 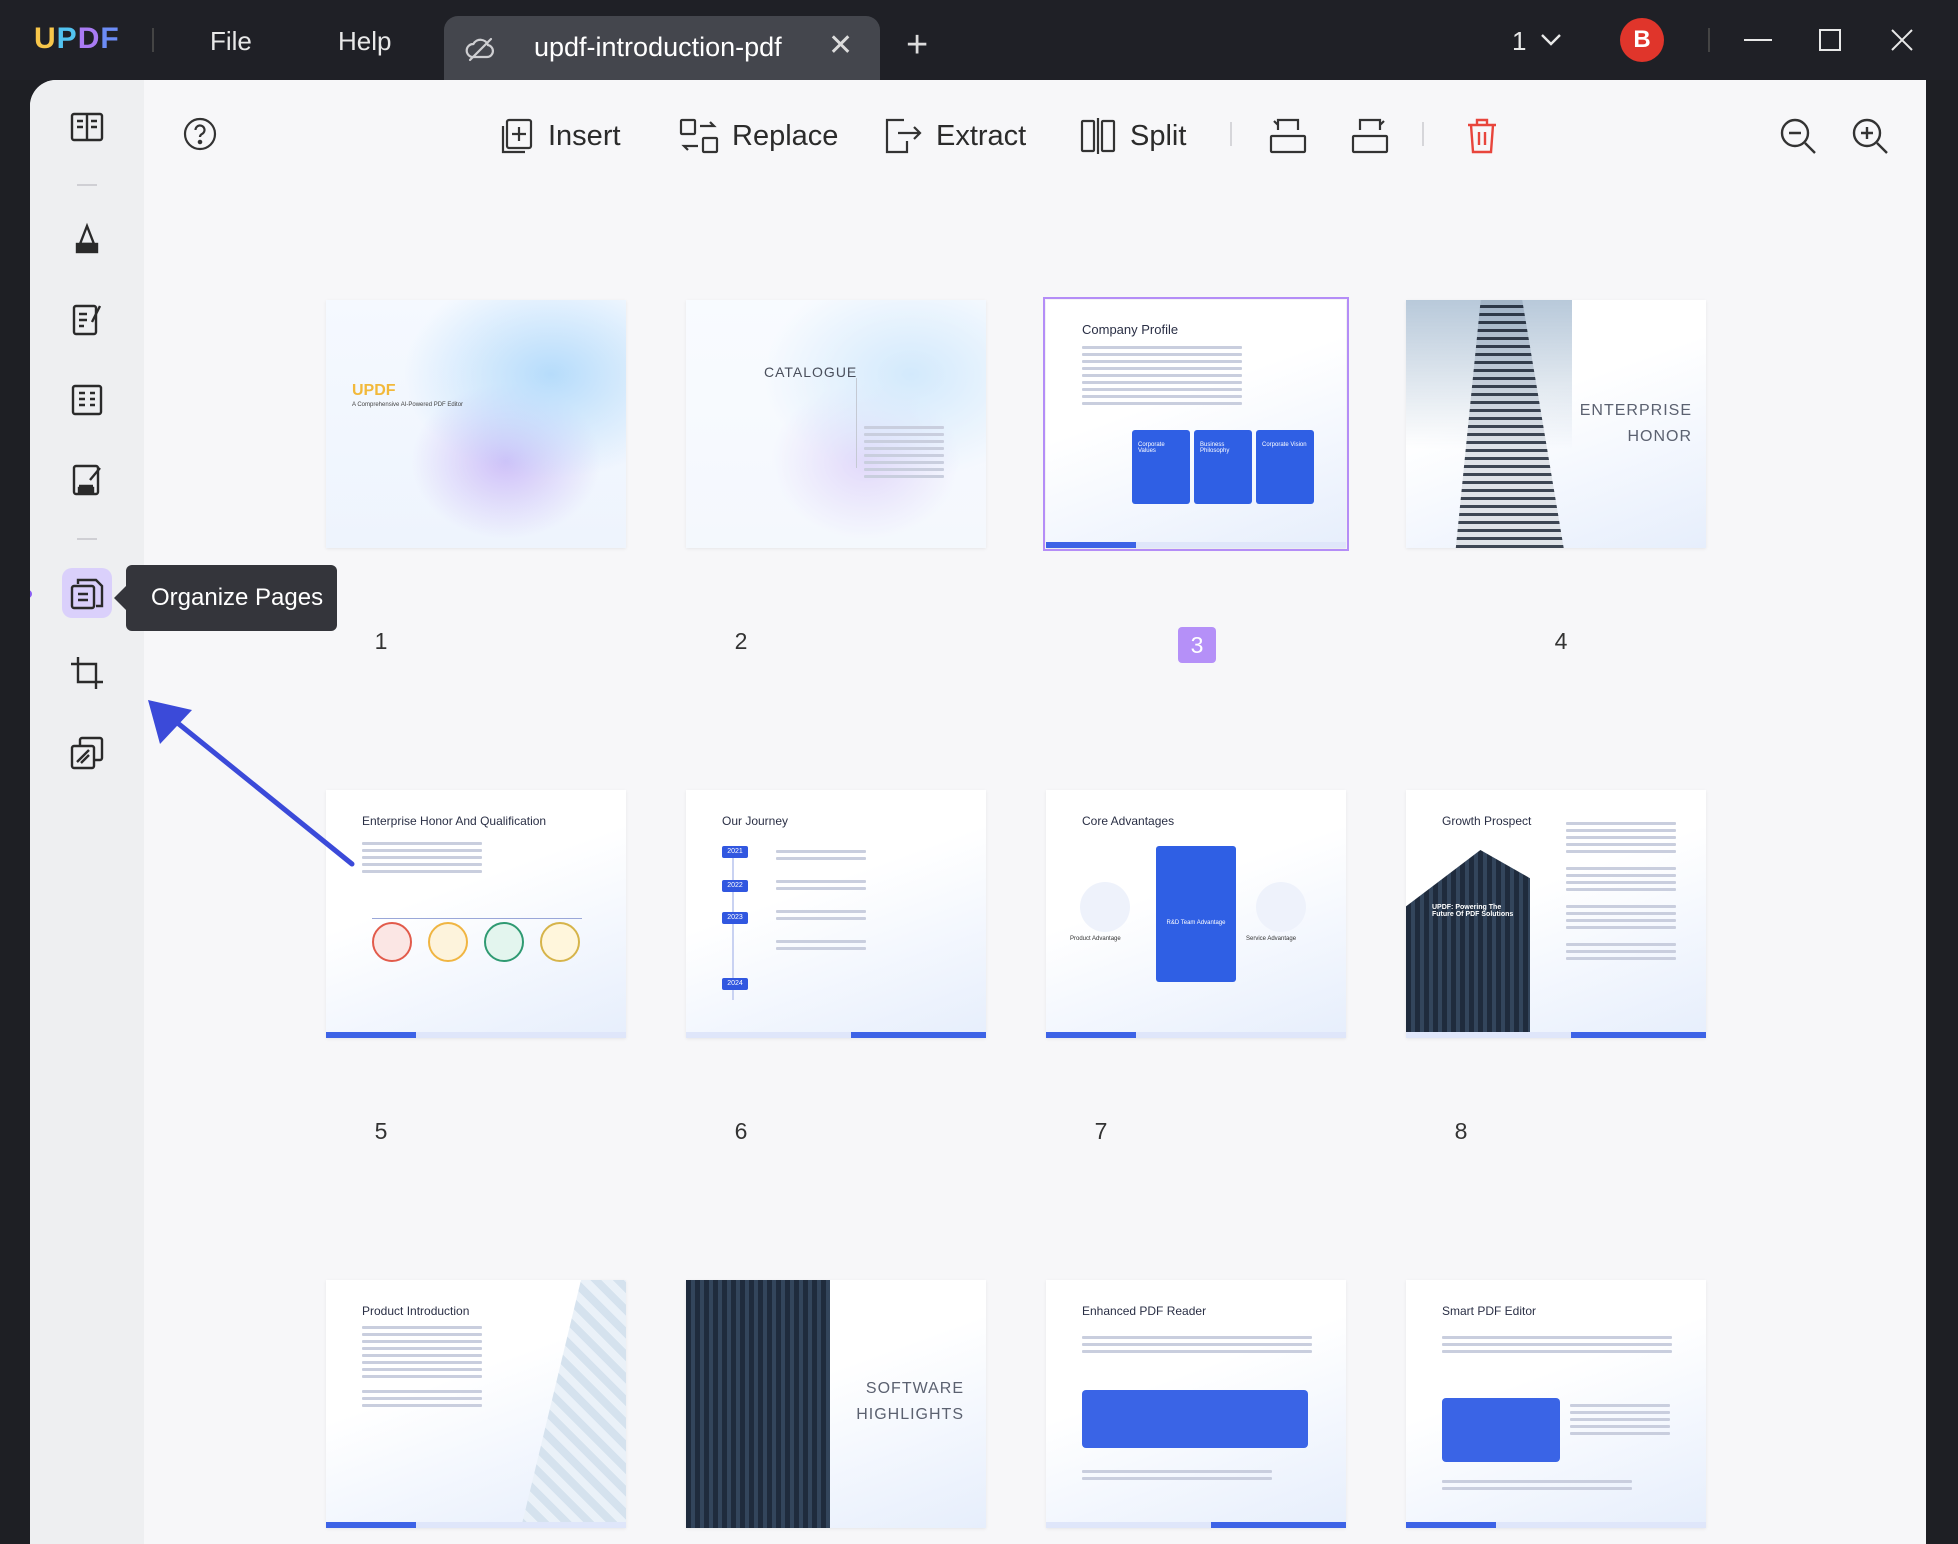 I want to click on thumbnail-title: Enhanced PDF Reader, so click(x=1144, y=1311).